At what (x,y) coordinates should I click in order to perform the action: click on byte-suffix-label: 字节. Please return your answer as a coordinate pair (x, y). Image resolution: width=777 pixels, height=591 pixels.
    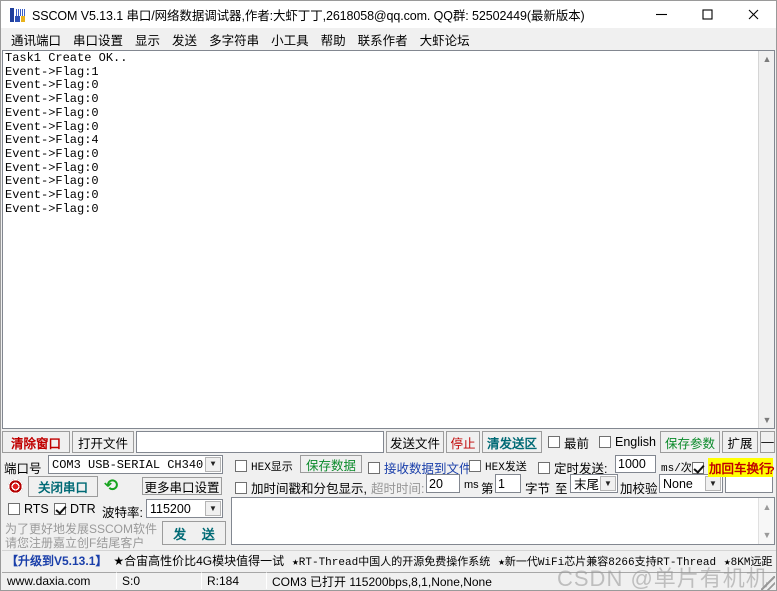
    Looking at the image, I should click on (538, 489).